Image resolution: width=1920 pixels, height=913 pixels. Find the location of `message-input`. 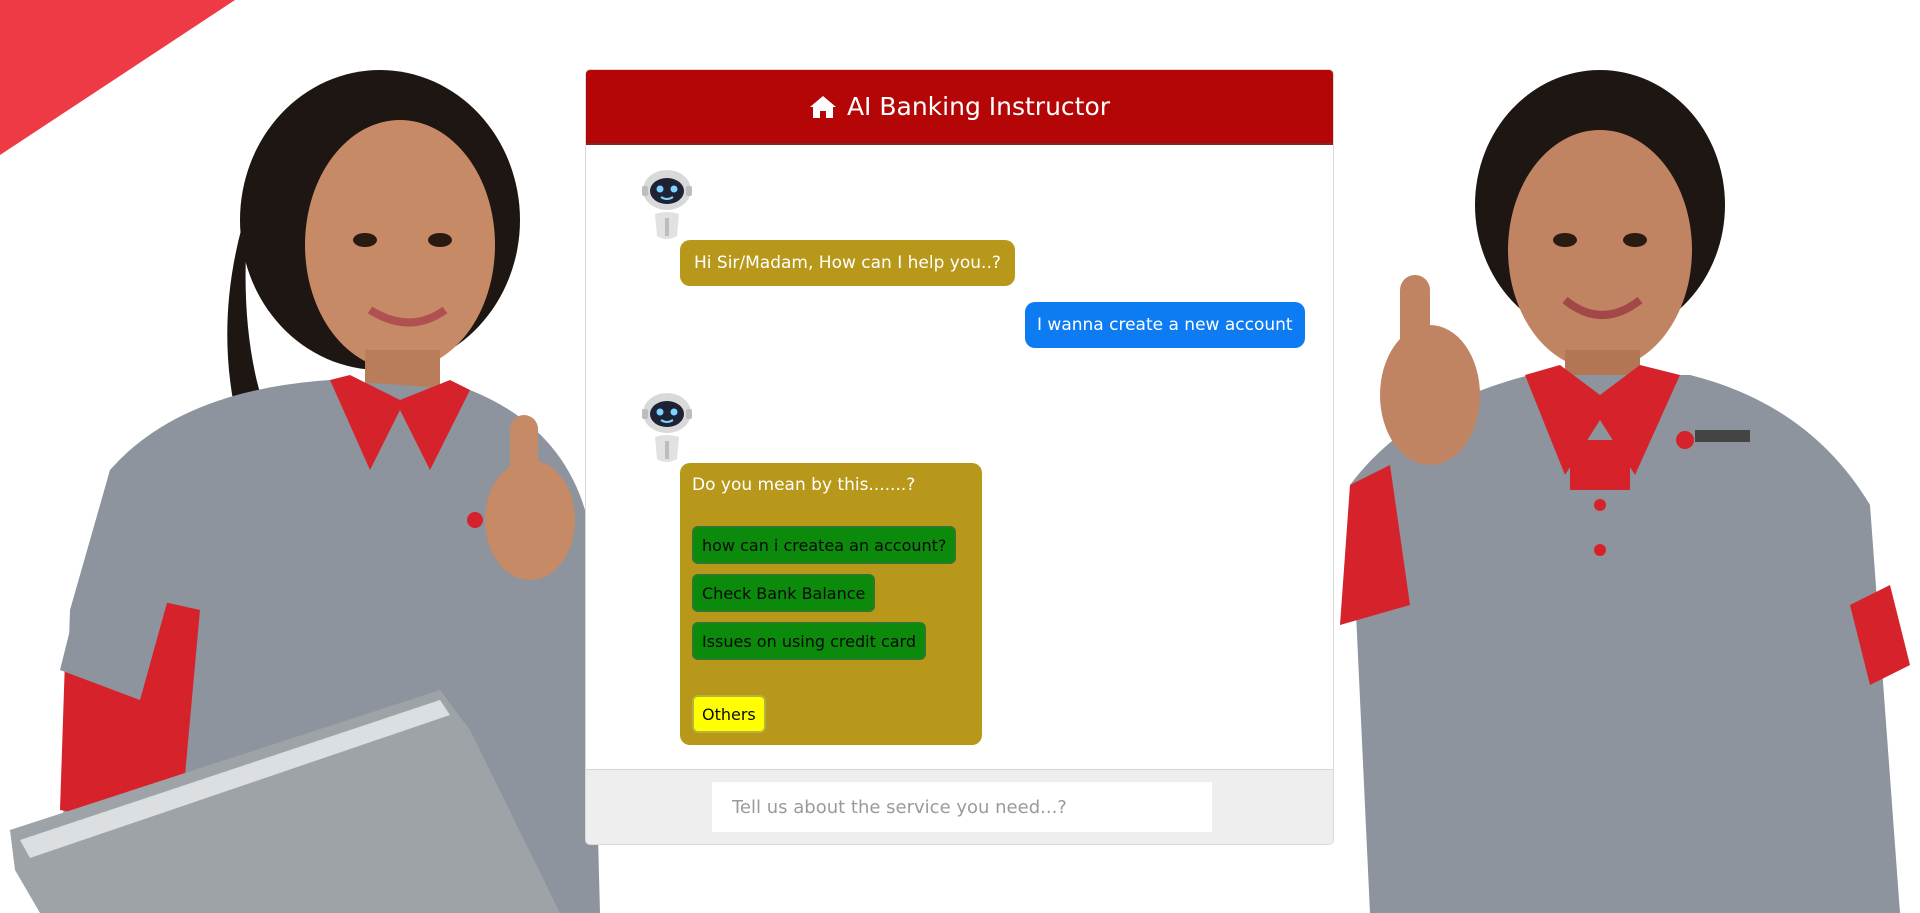

message-input is located at coordinates (962, 807).